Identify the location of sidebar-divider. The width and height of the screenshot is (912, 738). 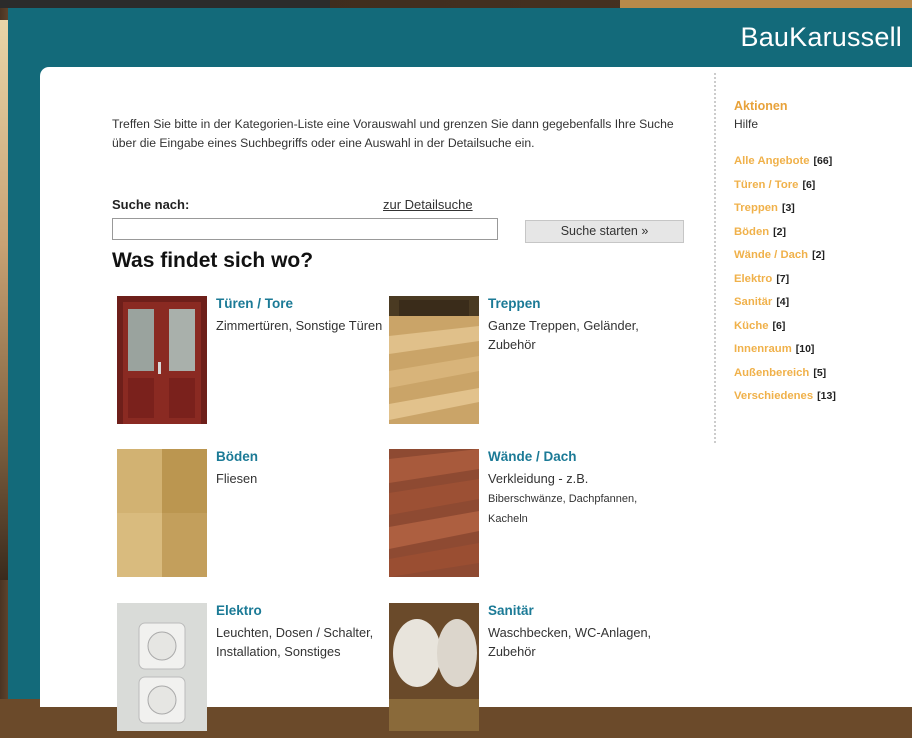
(715, 258).